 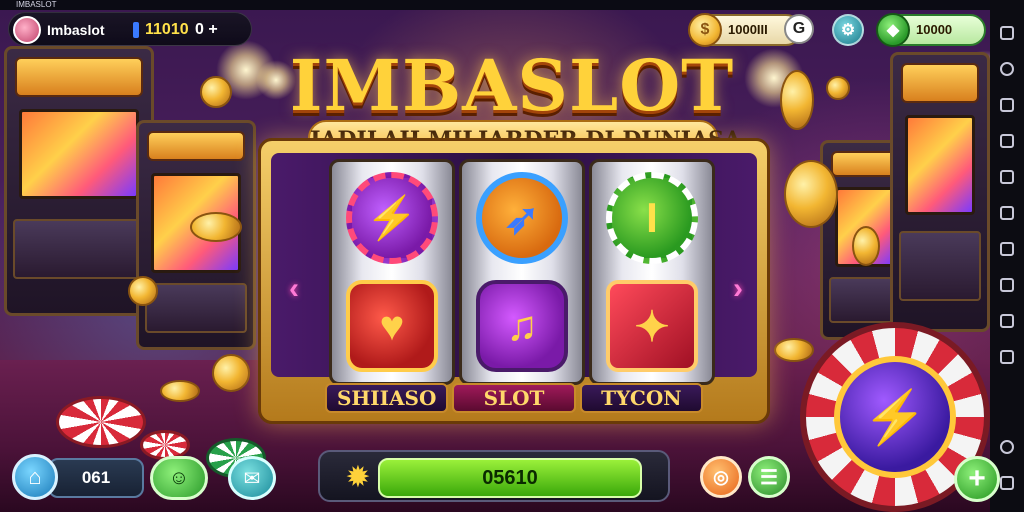 I want to click on coin-count: 1000III, so click(x=748, y=29).